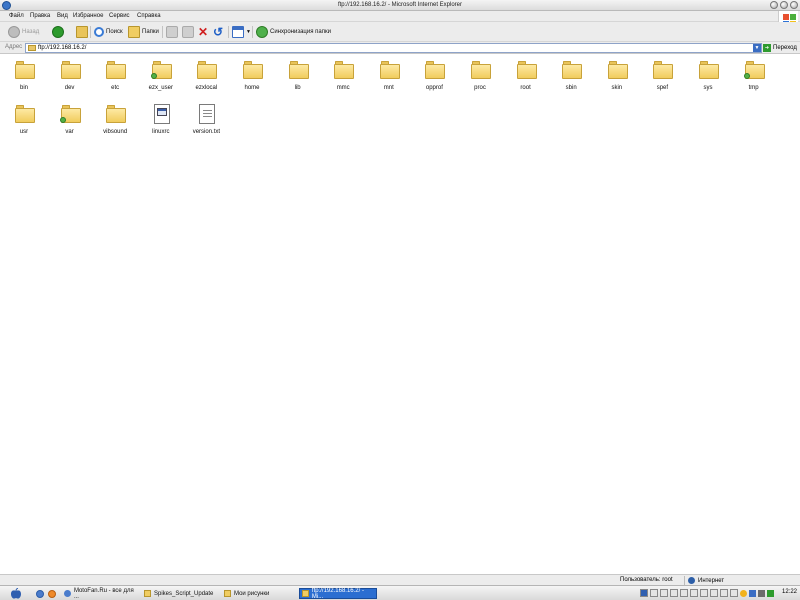 This screenshot has width=800, height=600. Describe the element at coordinates (617, 75) in the screenshot. I see `folder-item: skin` at that location.